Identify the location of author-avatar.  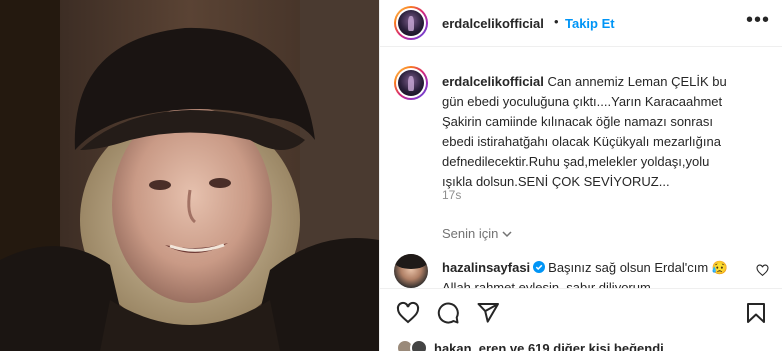
(411, 23).